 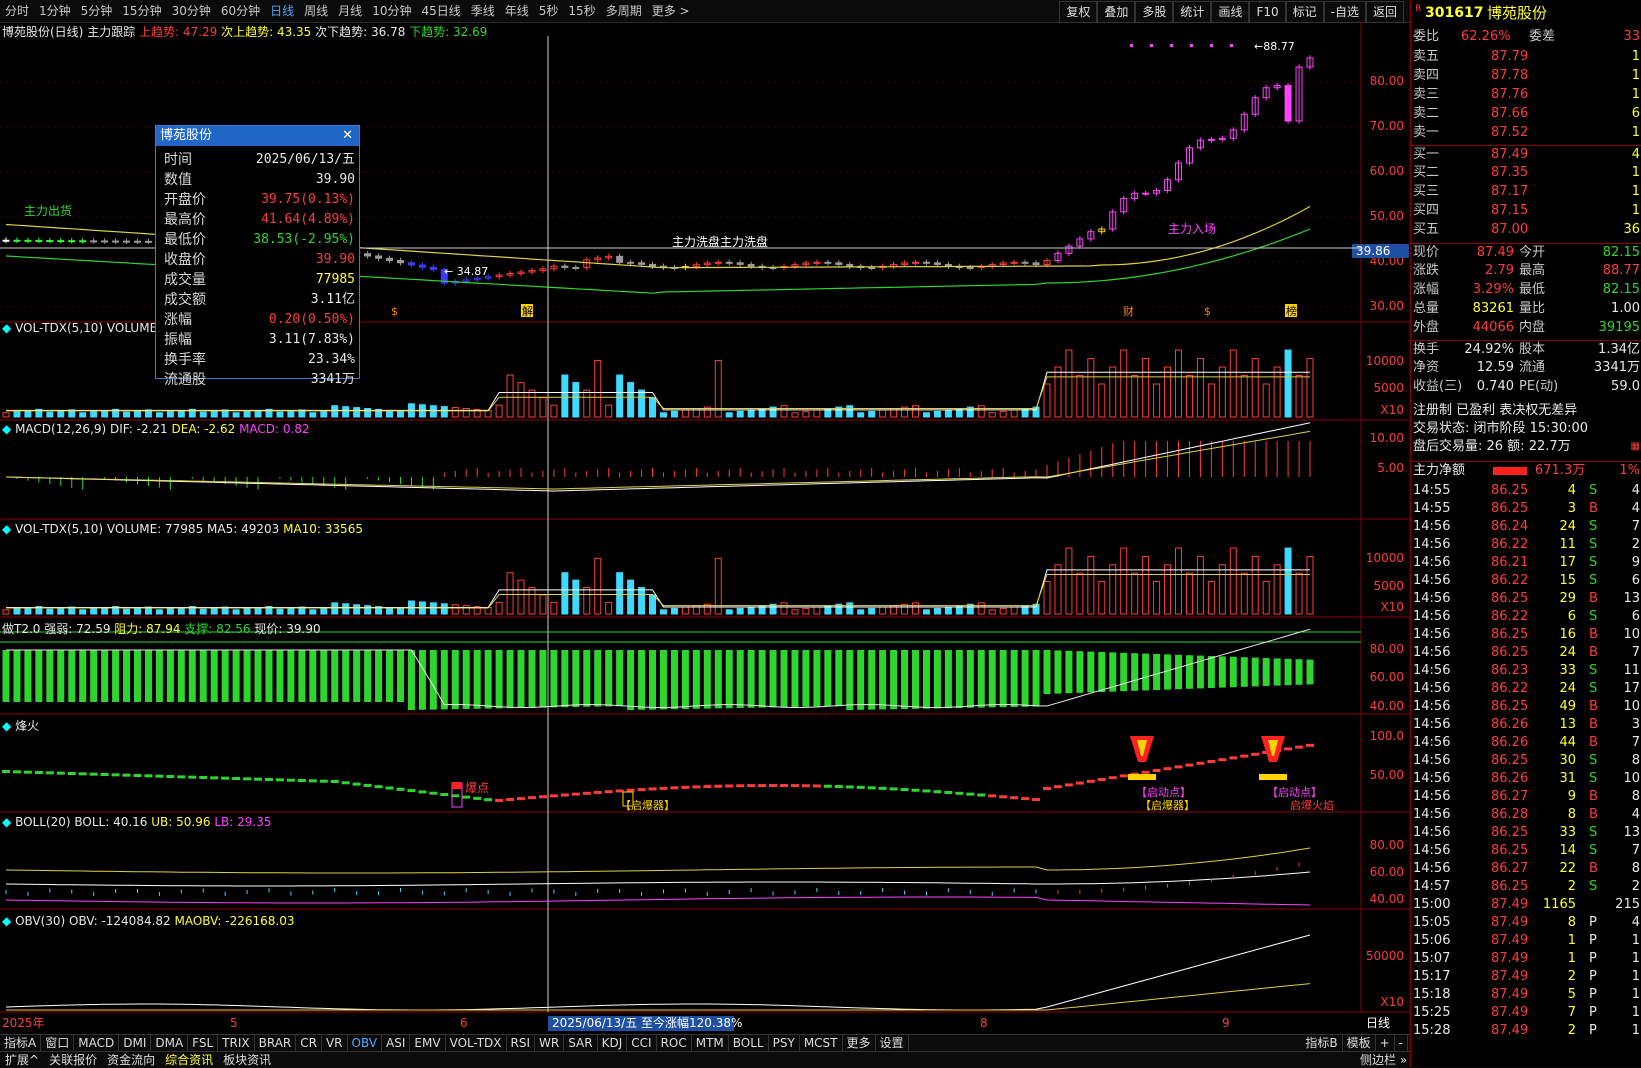 I want to click on indicator-tab: VR, so click(x=335, y=1043).